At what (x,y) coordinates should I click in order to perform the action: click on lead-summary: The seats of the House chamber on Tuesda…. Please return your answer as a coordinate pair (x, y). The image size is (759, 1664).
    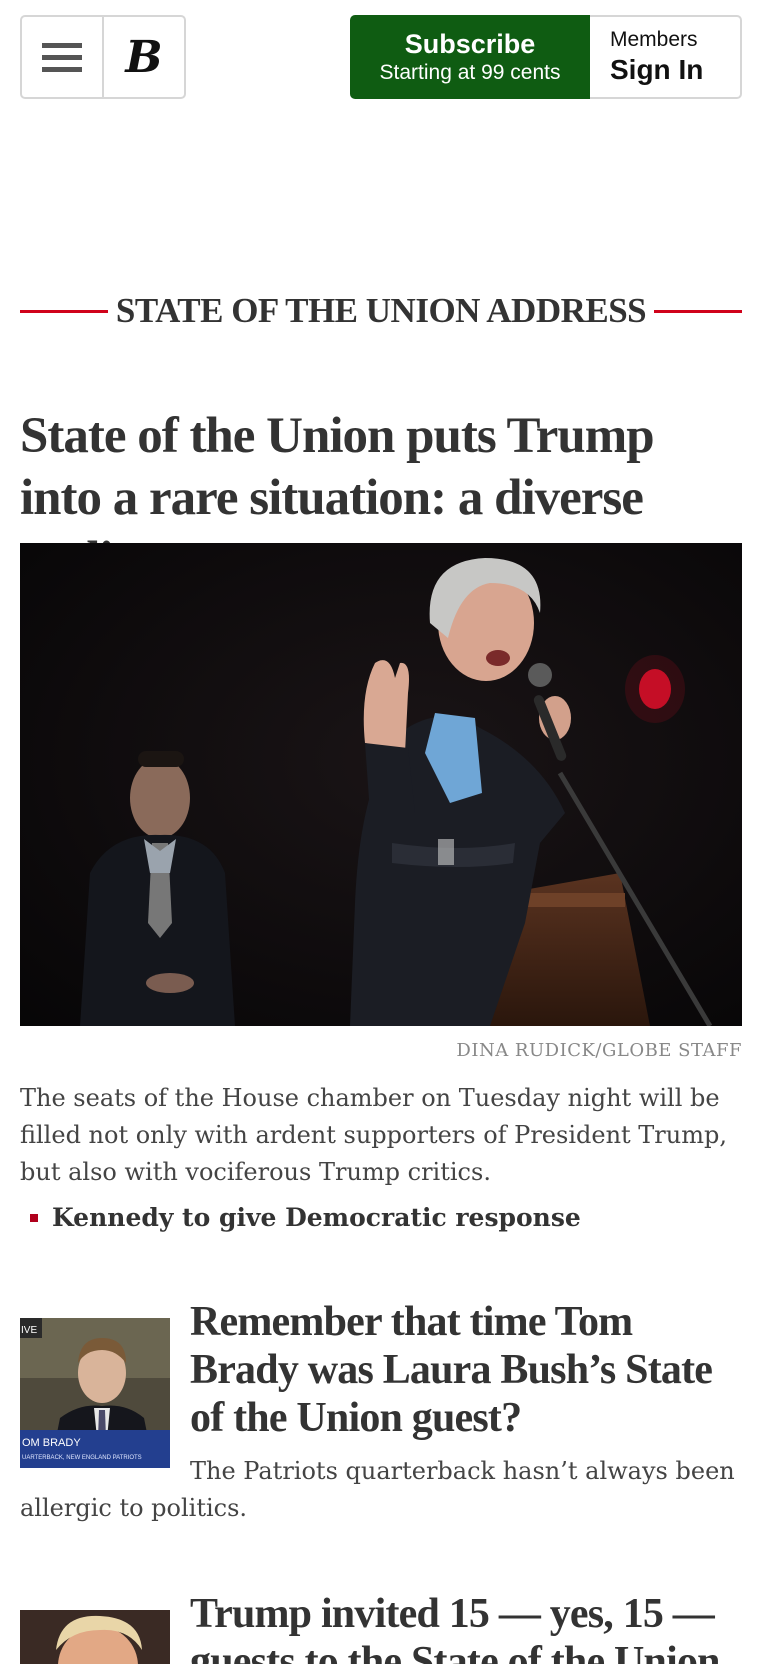
    Looking at the image, I should click on (373, 1135).